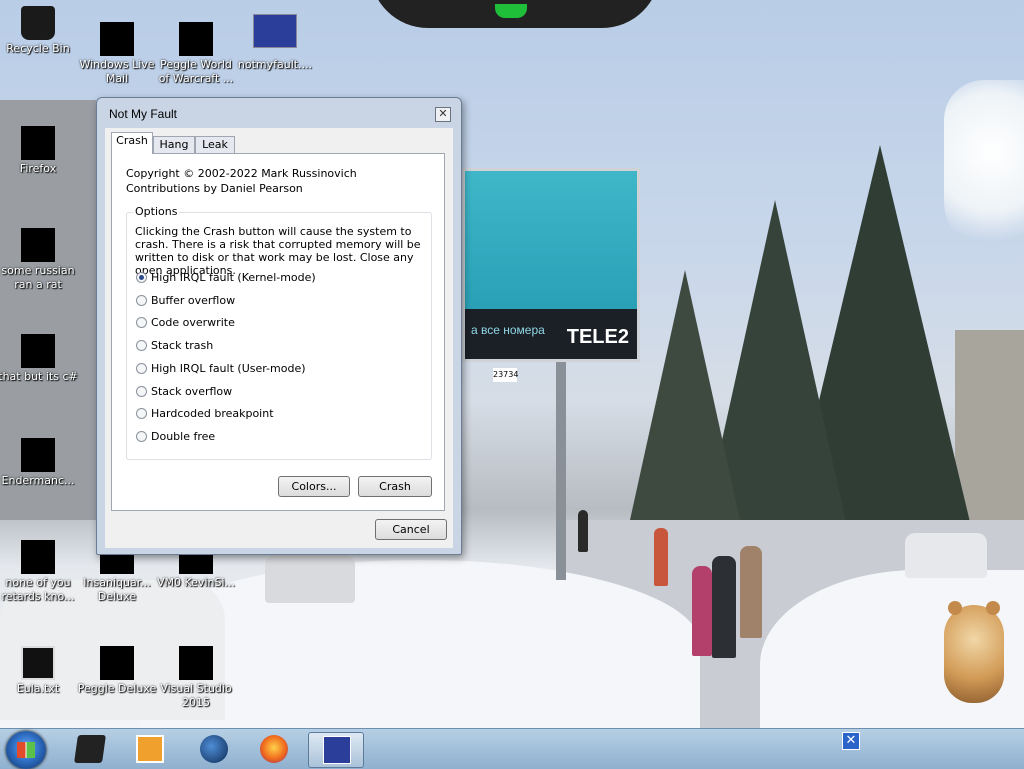 The image size is (1024, 769). What do you see at coordinates (143, 114) in the screenshot?
I see `window-title: Not My Fault` at bounding box center [143, 114].